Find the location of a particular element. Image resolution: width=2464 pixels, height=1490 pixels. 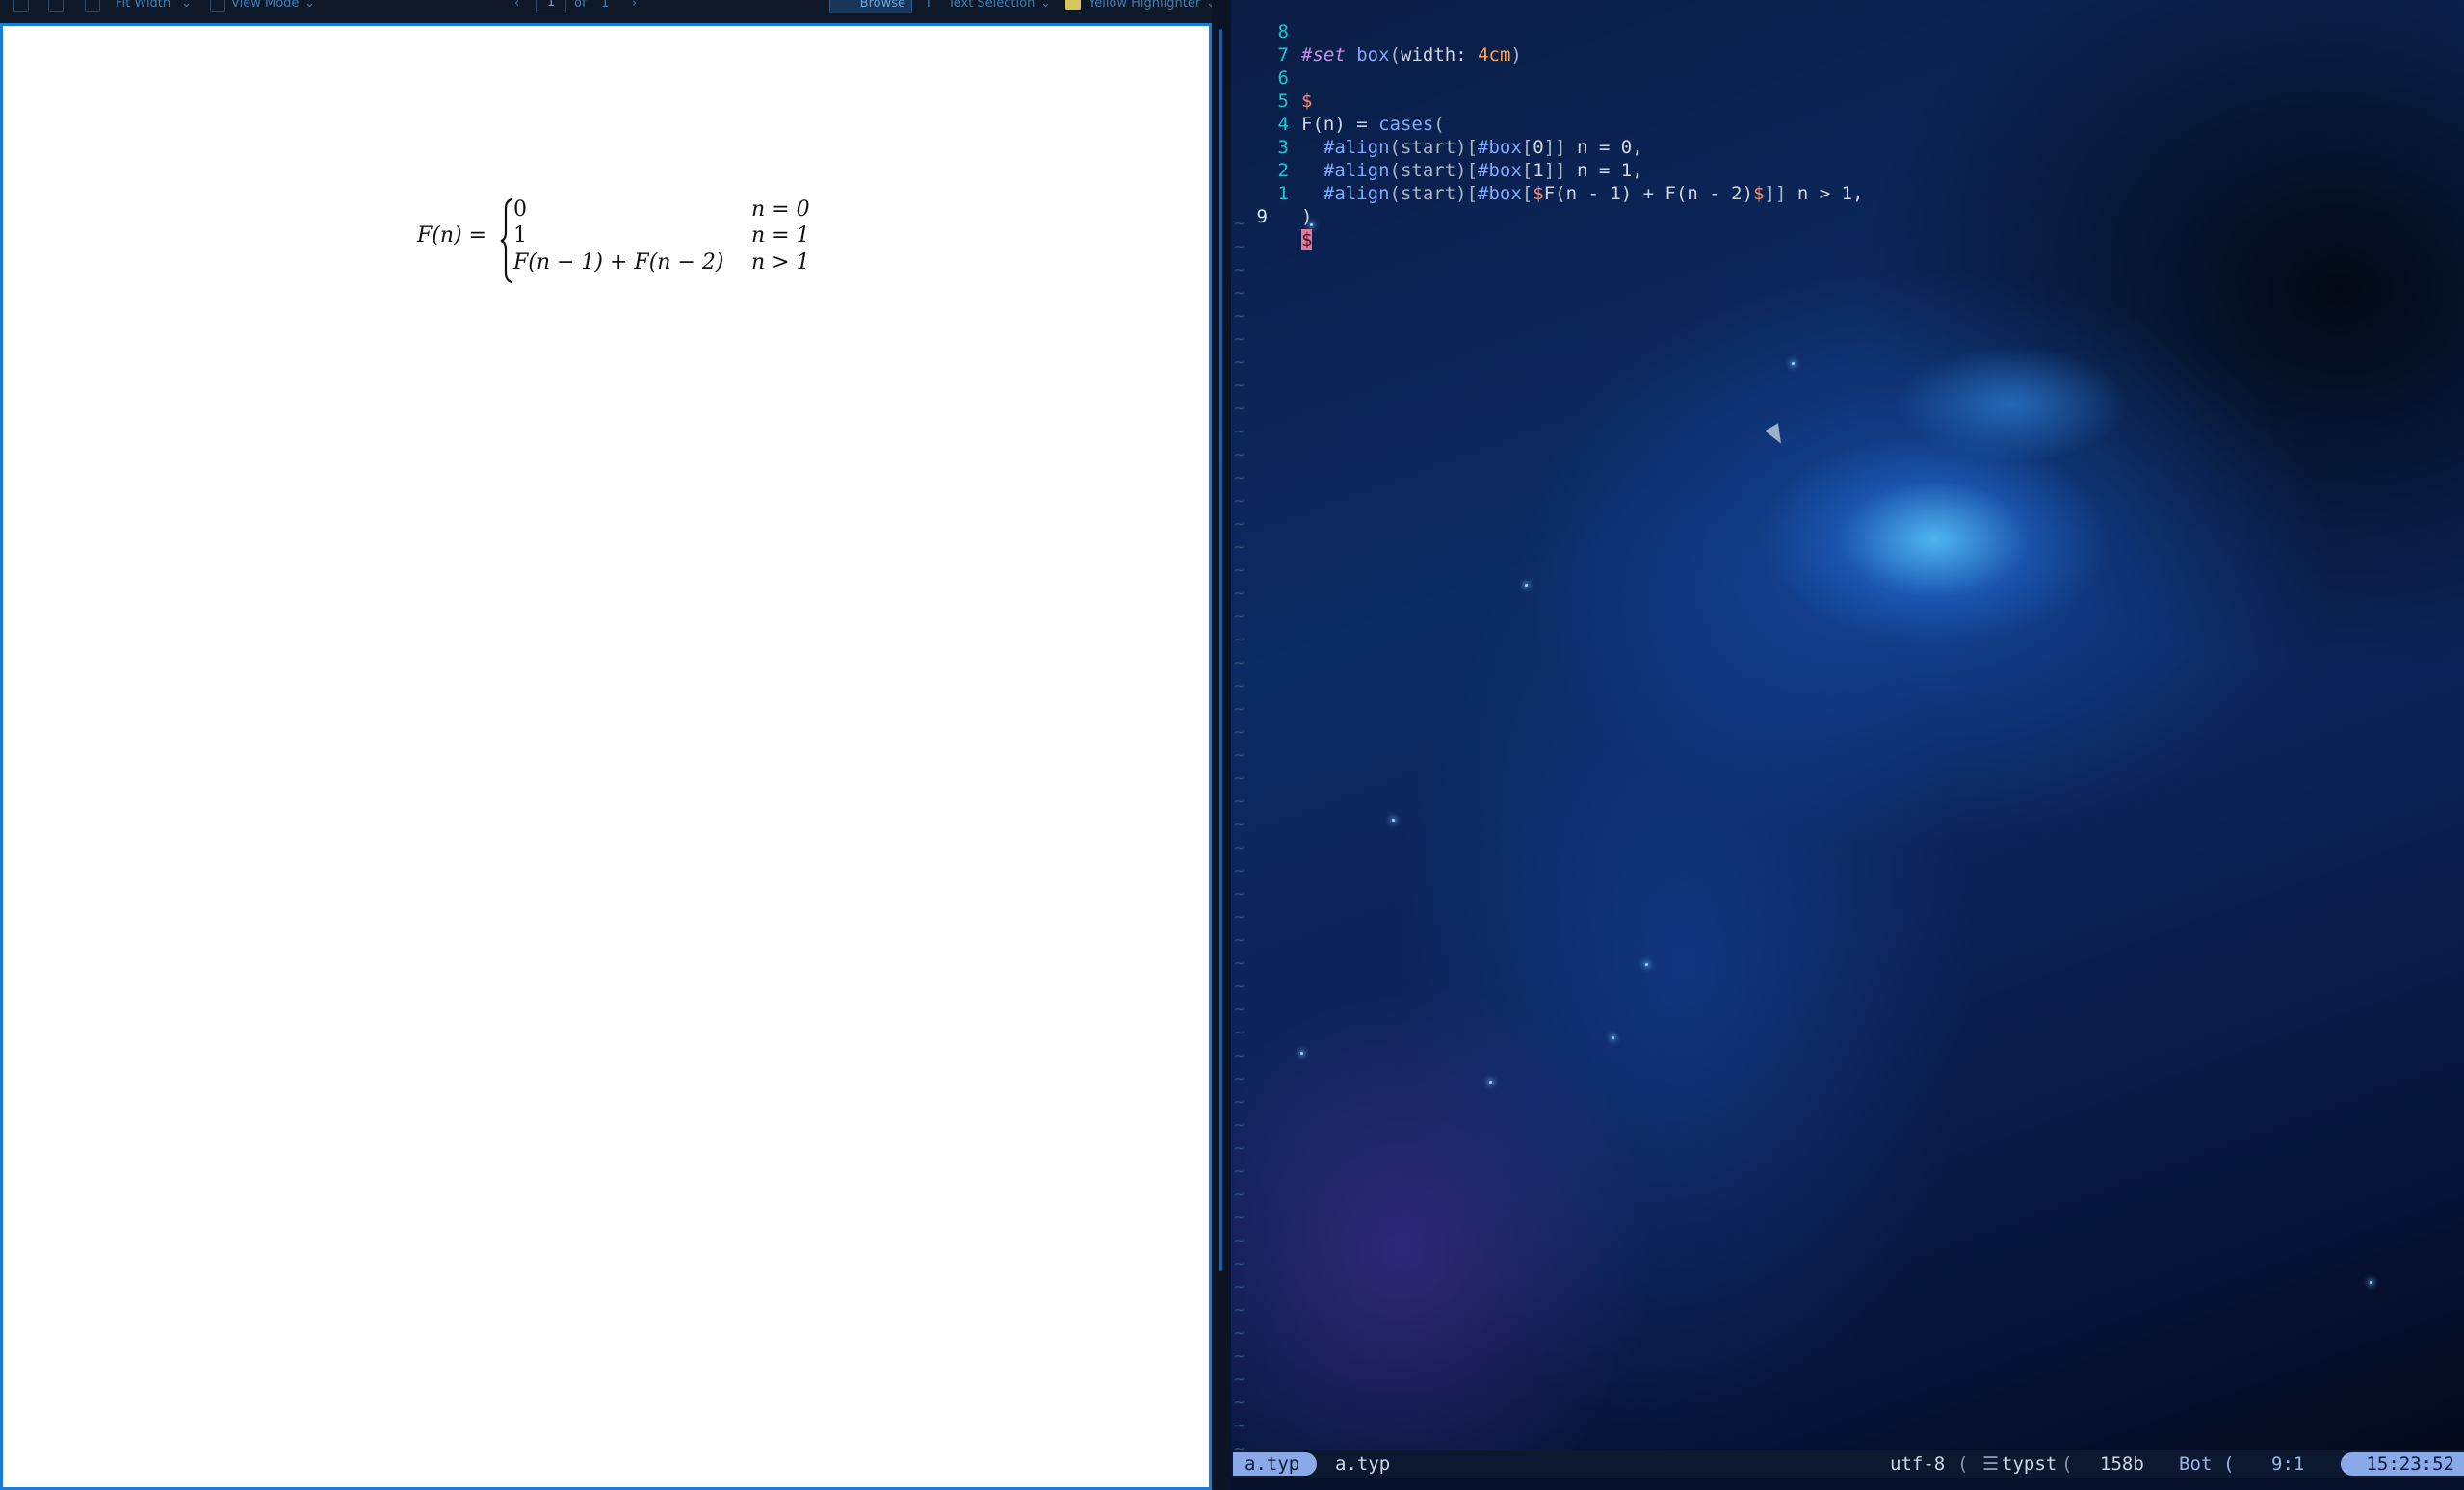

previous-page-icon: ‹ is located at coordinates (516, 7).